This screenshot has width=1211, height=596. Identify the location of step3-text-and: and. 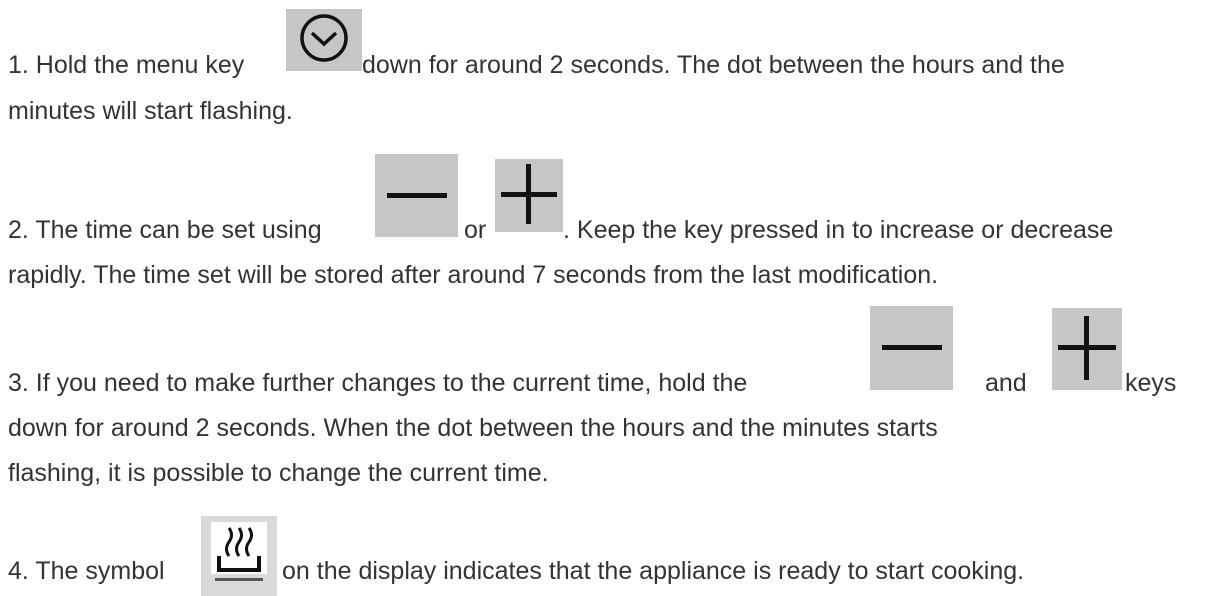
(1006, 383).